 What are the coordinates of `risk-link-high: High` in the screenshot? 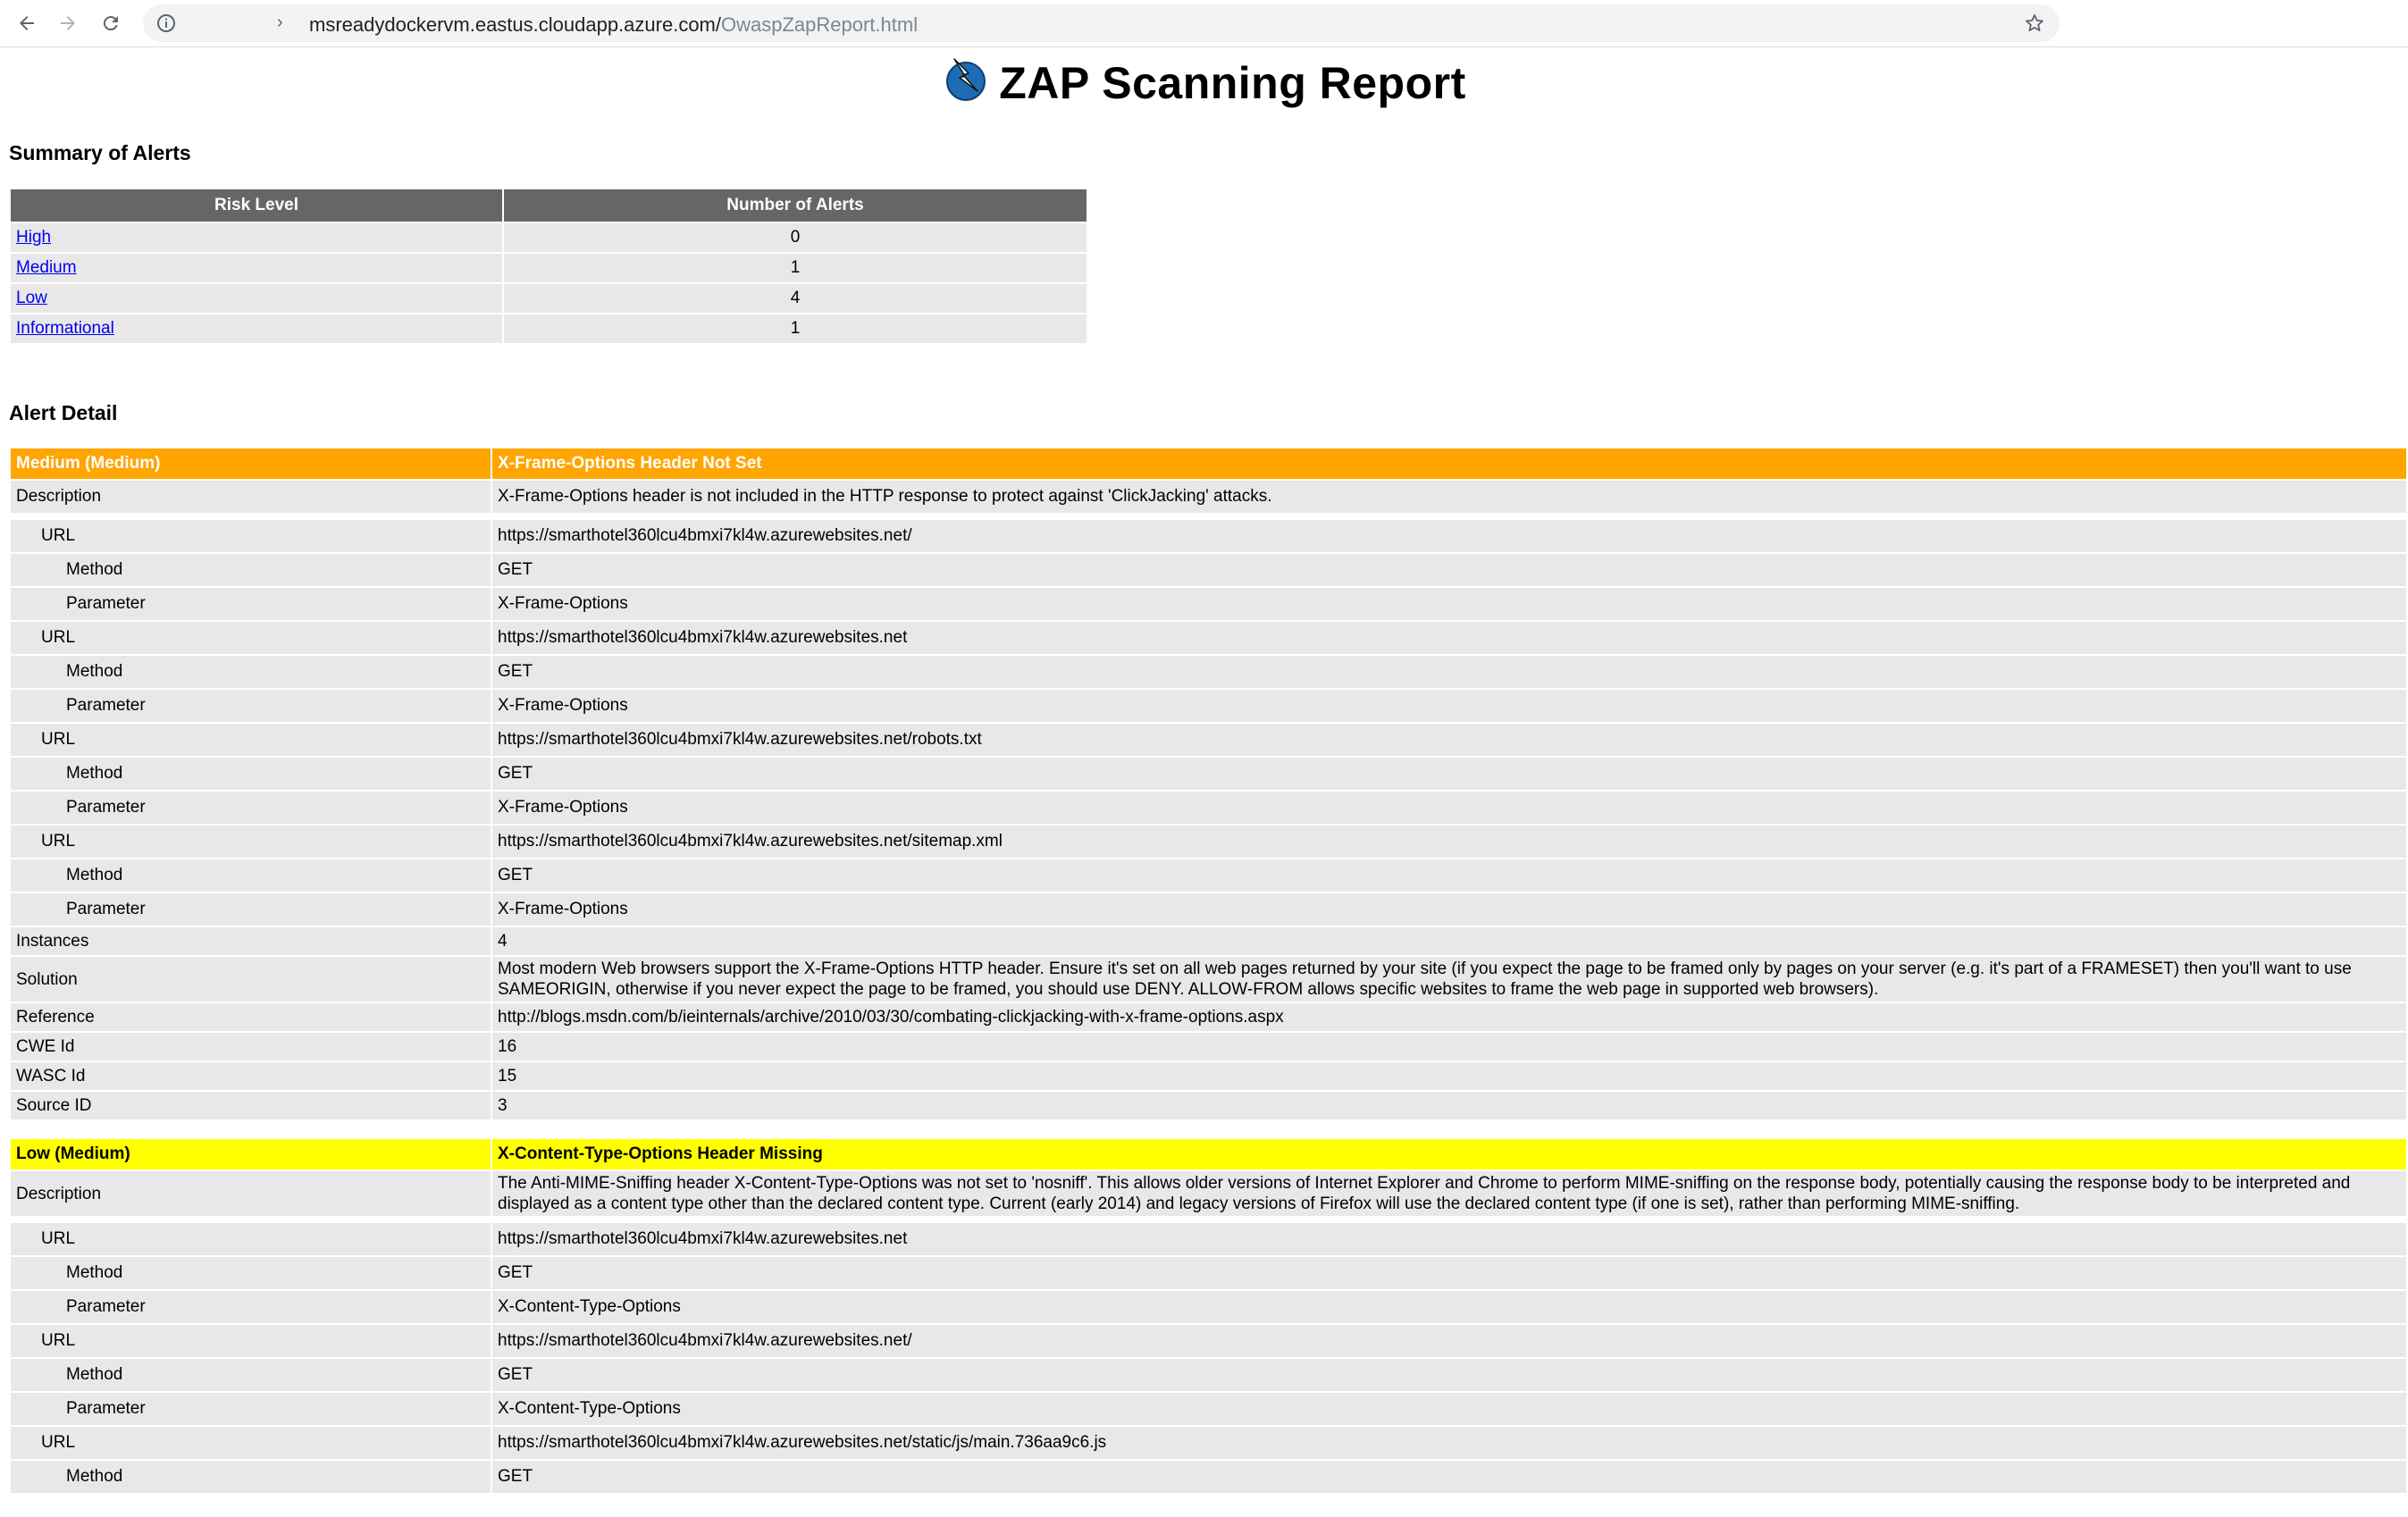 It's located at (33, 237).